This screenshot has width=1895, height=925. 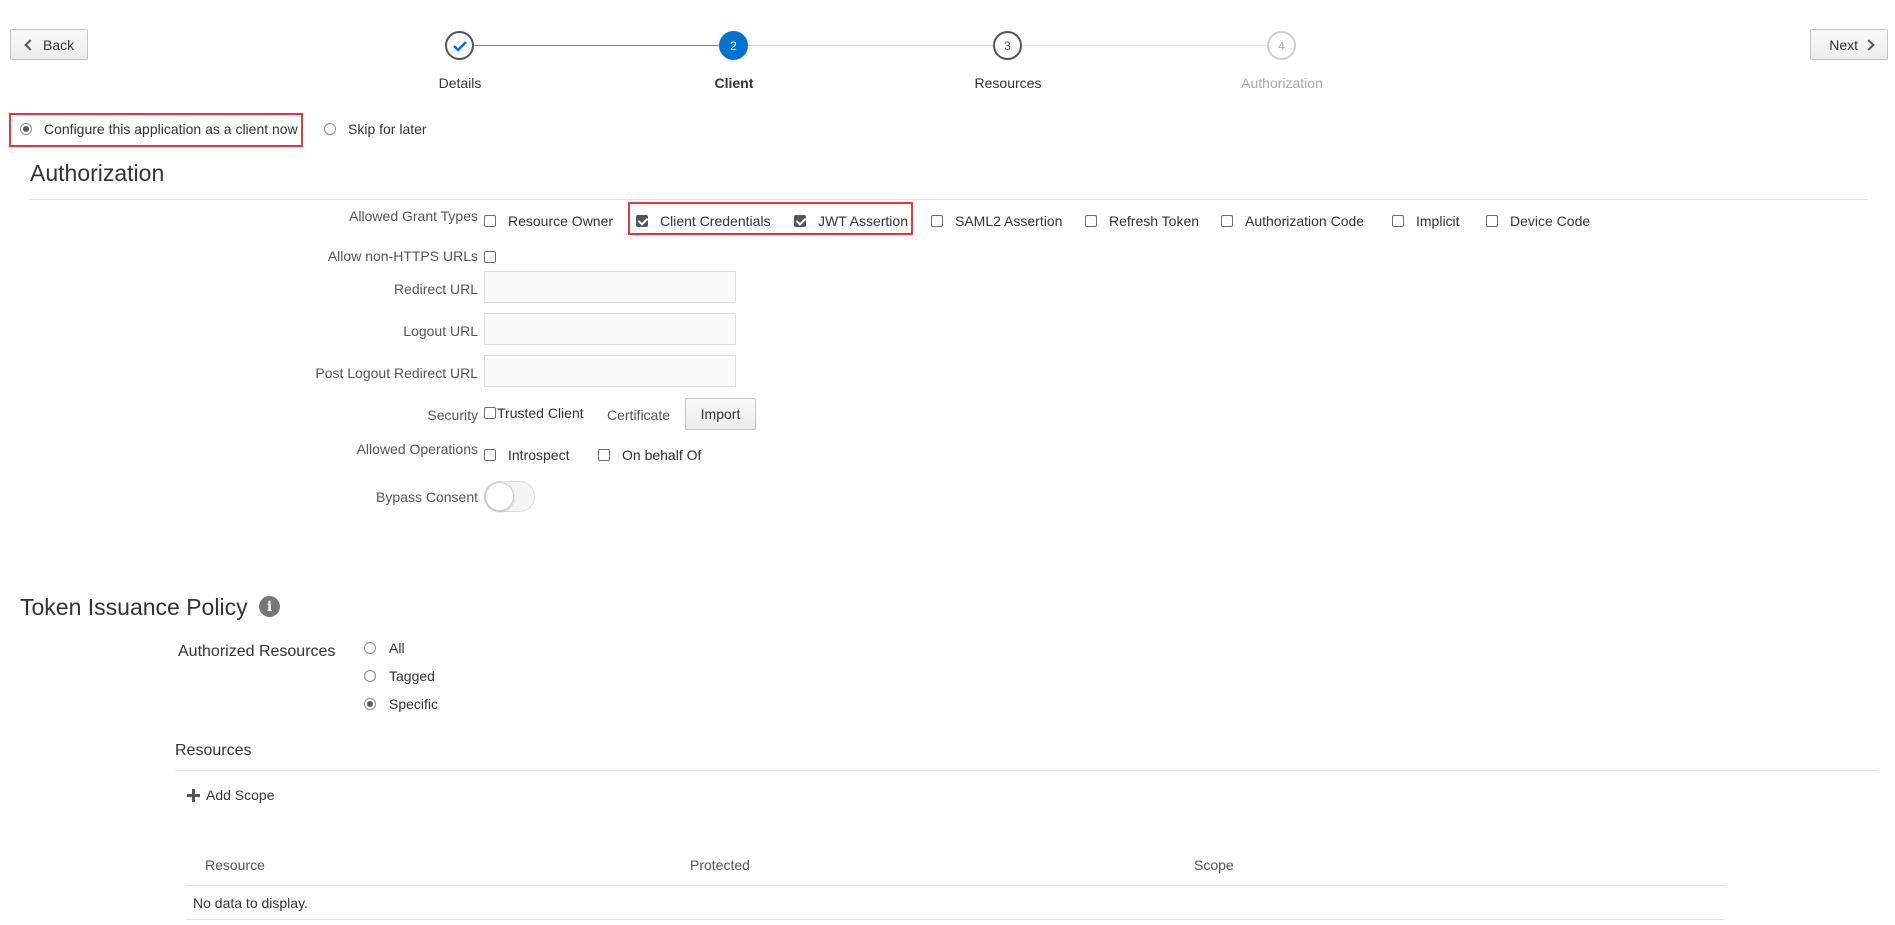 I want to click on all-label: All, so click(x=397, y=648).